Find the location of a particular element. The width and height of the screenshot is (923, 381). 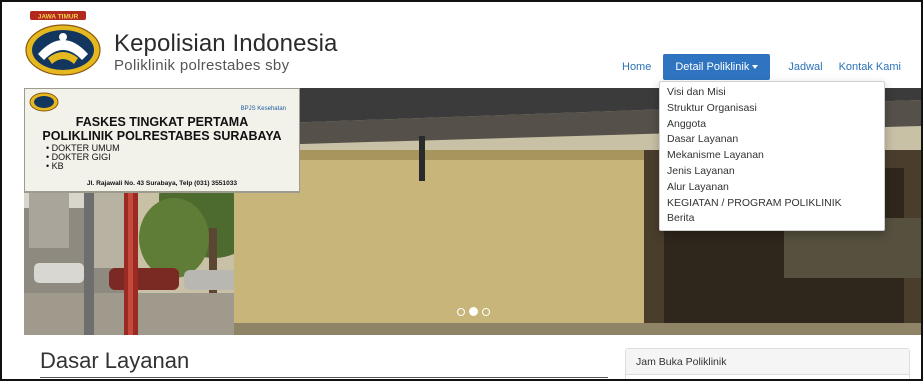

nav-detail-poliklinik-label: Detail Poliklinik is located at coordinates (712, 67).